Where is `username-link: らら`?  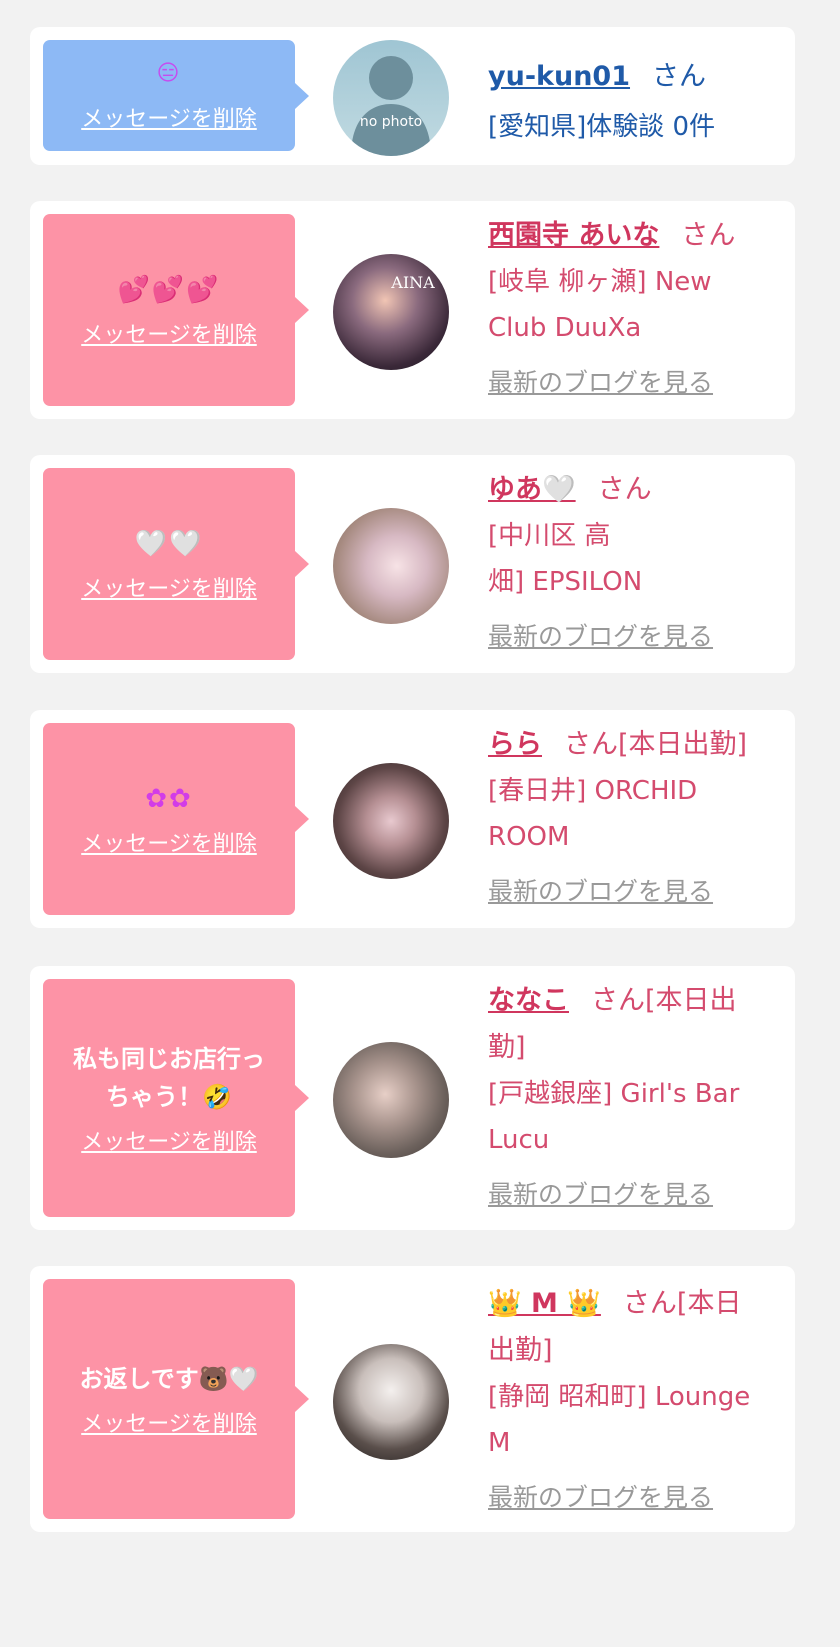 username-link: らら is located at coordinates (515, 744).